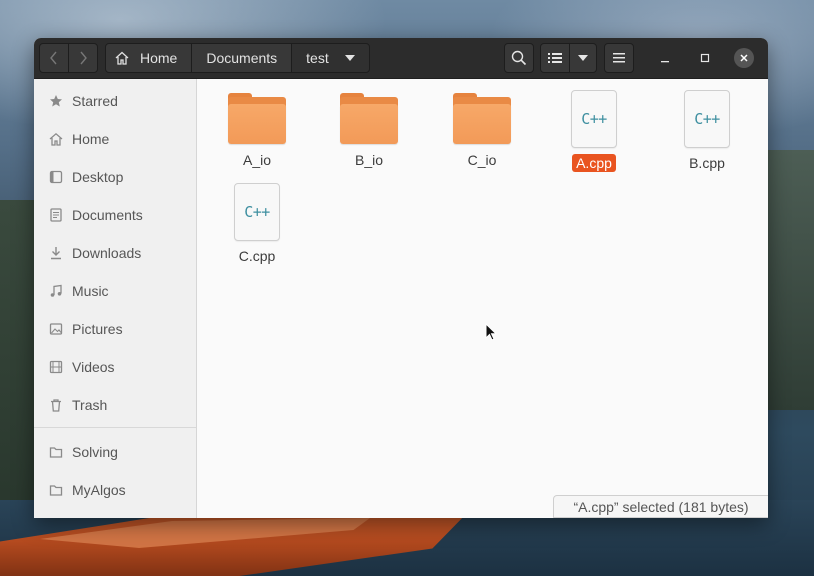 The image size is (814, 576). I want to click on breadcrumb-label: Home, so click(159, 58).